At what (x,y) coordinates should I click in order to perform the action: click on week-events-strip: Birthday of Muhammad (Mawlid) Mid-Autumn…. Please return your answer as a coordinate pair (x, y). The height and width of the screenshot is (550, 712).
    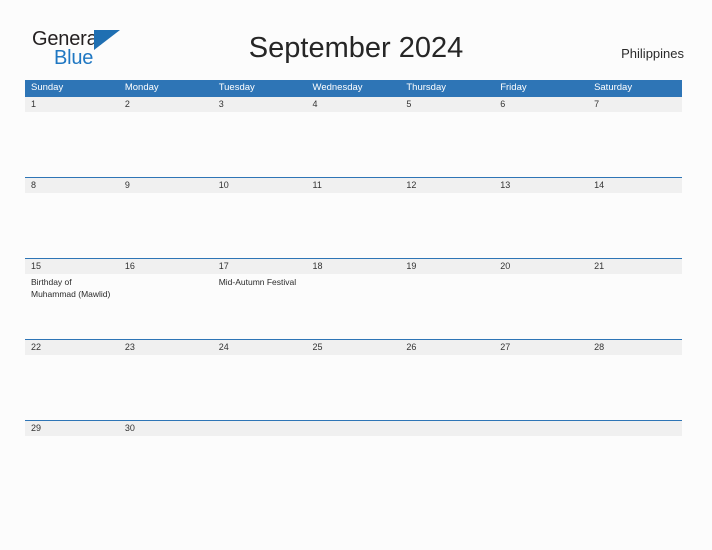
    Looking at the image, I should click on (353, 307).